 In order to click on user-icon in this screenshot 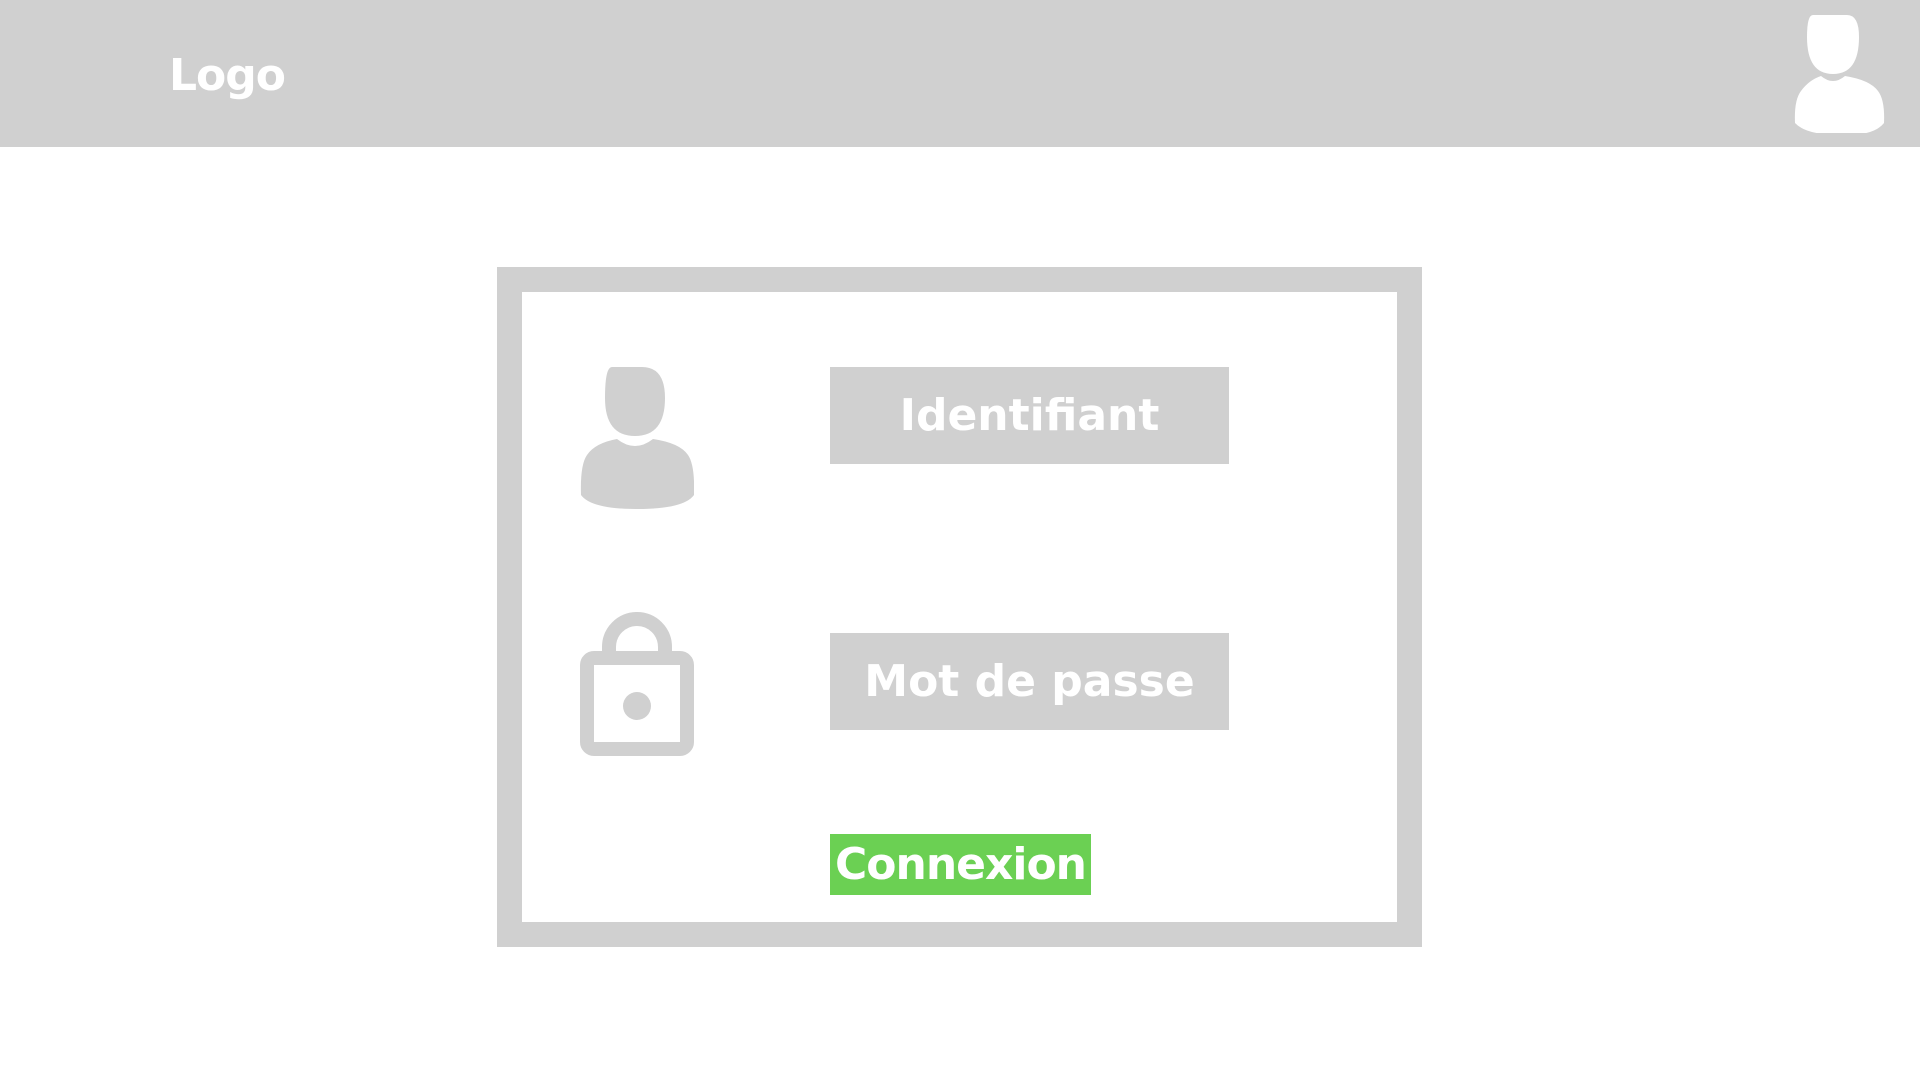, I will do `click(637, 438)`.